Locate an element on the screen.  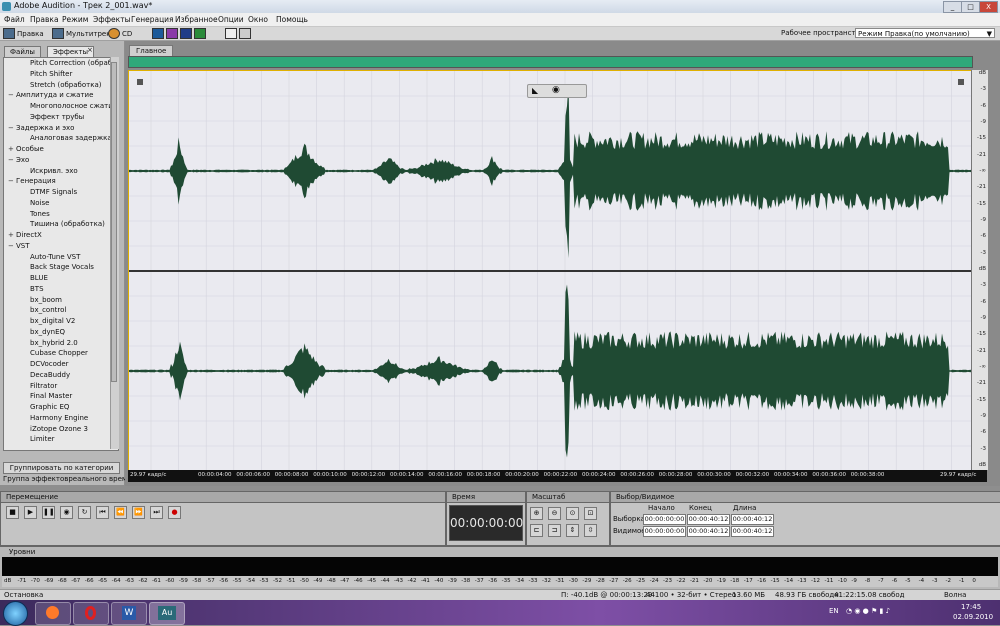
pause-button: ❚❚ is located at coordinates (48, 512).